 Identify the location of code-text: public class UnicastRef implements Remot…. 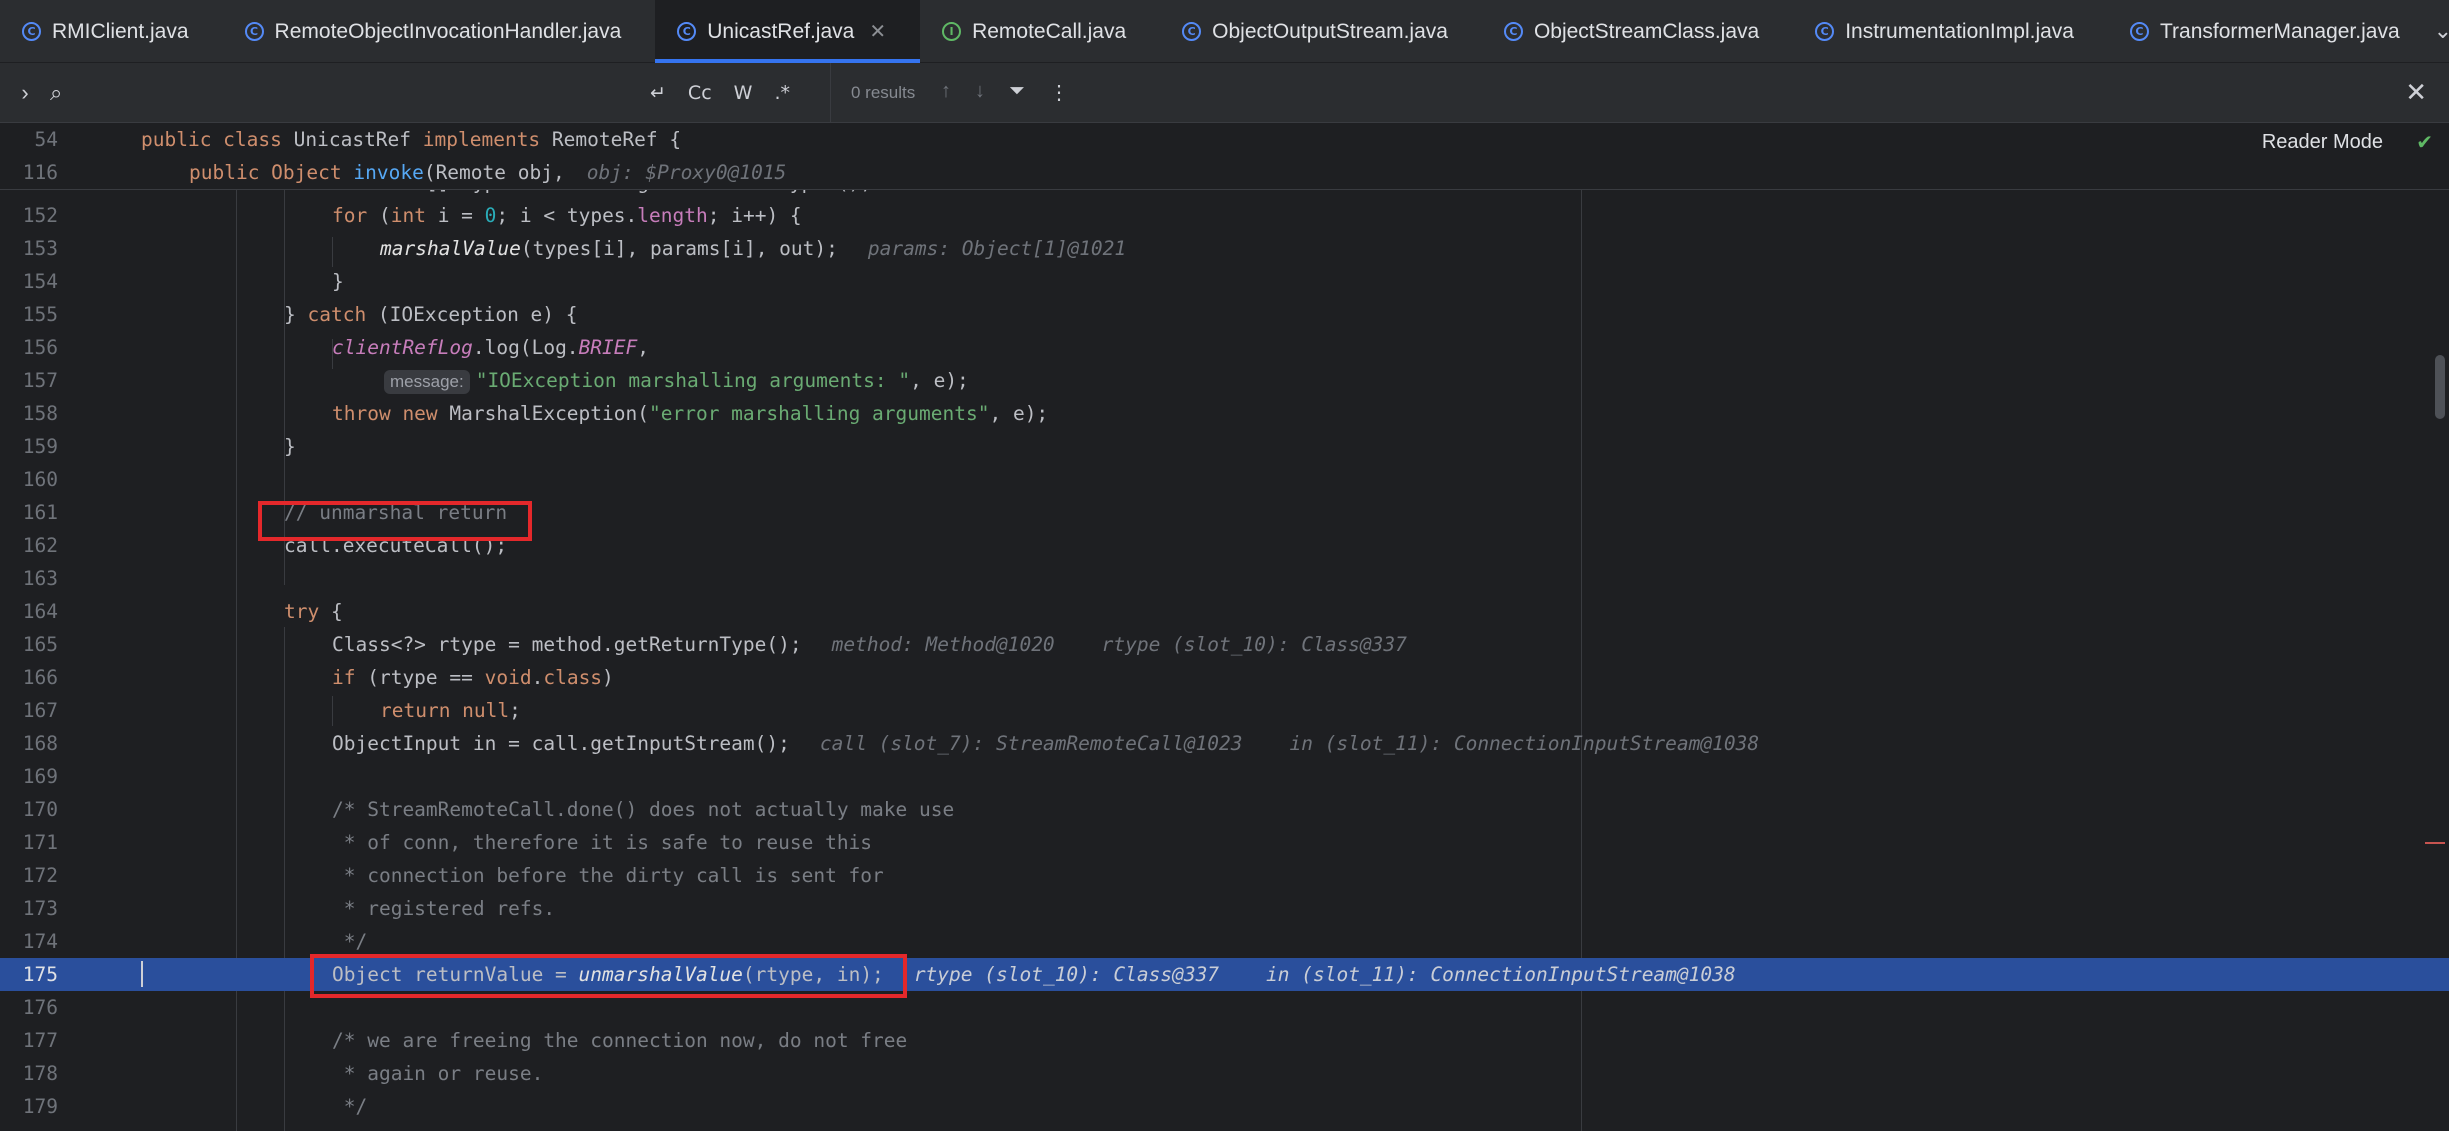
(411, 139).